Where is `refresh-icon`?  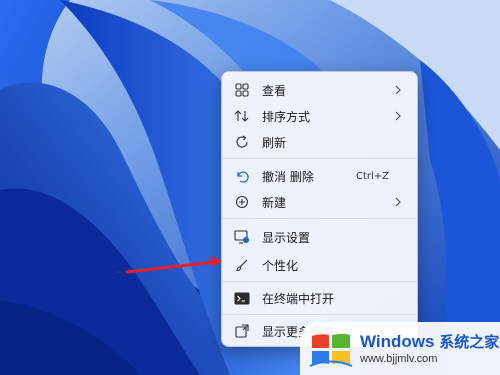 refresh-icon is located at coordinates (242, 142).